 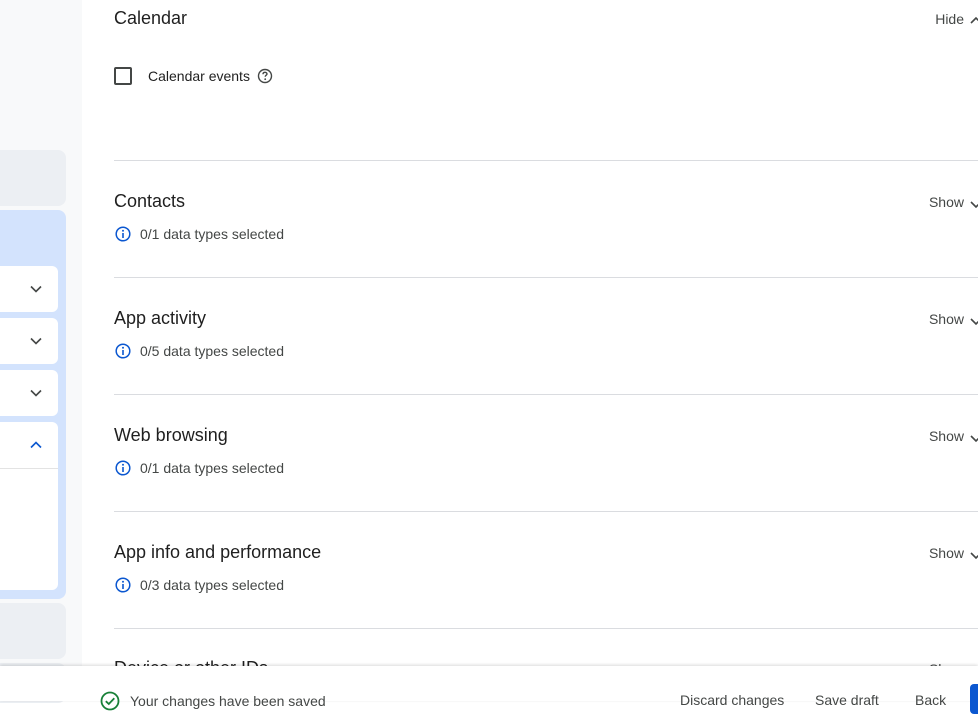 I want to click on section-title: App activity, so click(x=160, y=318).